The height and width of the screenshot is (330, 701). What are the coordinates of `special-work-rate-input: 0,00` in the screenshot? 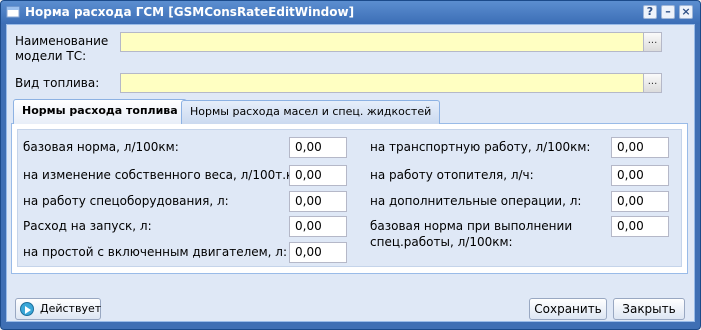 It's located at (640, 226).